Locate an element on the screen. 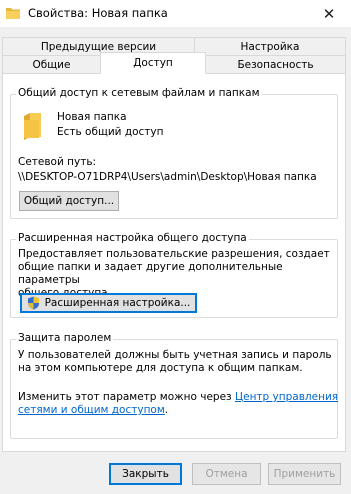 This screenshot has width=351, height=494. network-path-label: Сетевой путь: is located at coordinates (57, 162).